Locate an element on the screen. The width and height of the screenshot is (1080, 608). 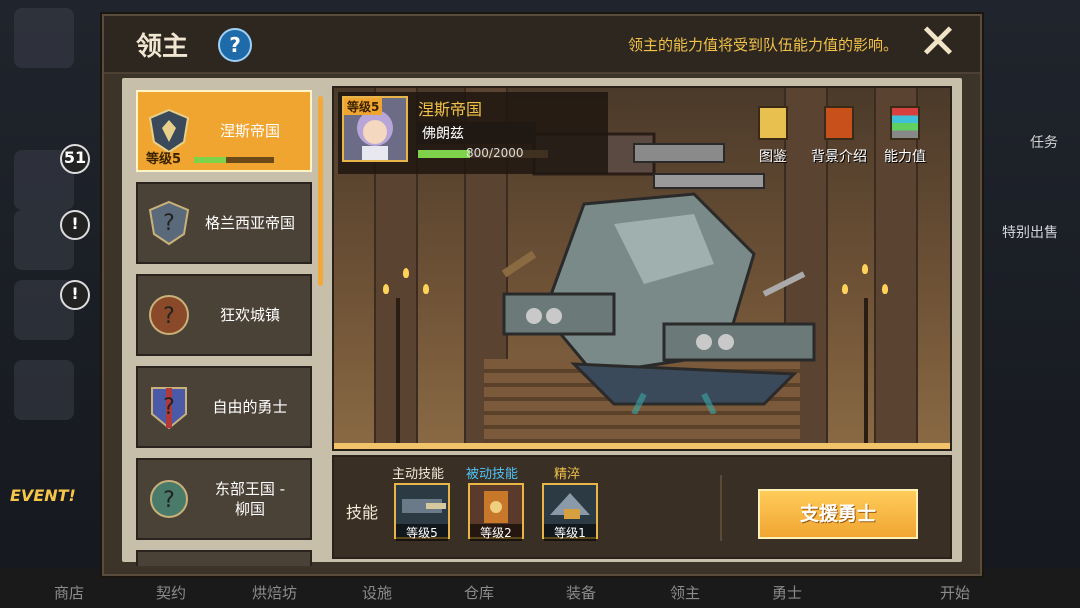
hero-level: 等级5 is located at coordinates (363, 106).